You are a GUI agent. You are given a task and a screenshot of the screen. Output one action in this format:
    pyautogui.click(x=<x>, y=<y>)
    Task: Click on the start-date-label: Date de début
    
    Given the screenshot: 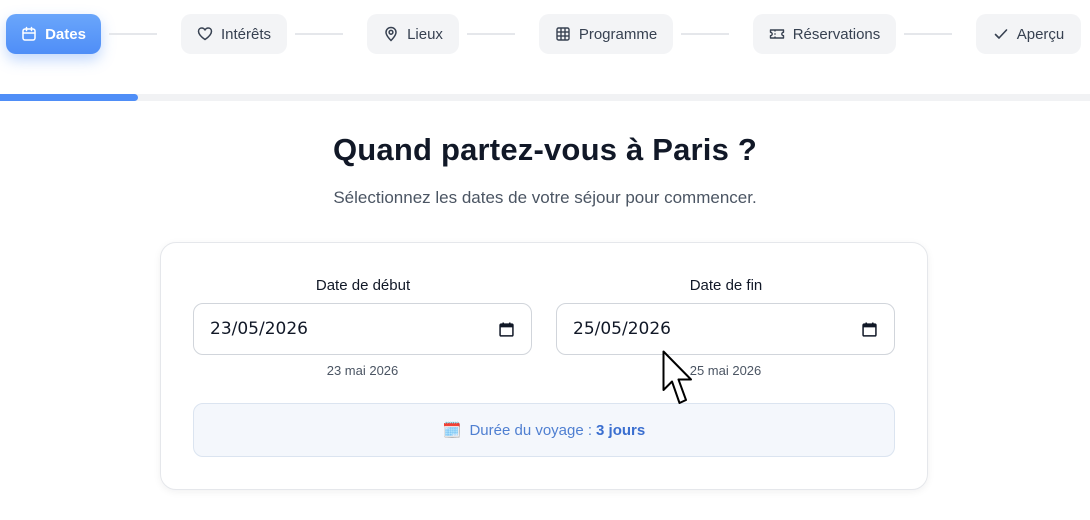 What is the action you would take?
    pyautogui.click(x=363, y=285)
    